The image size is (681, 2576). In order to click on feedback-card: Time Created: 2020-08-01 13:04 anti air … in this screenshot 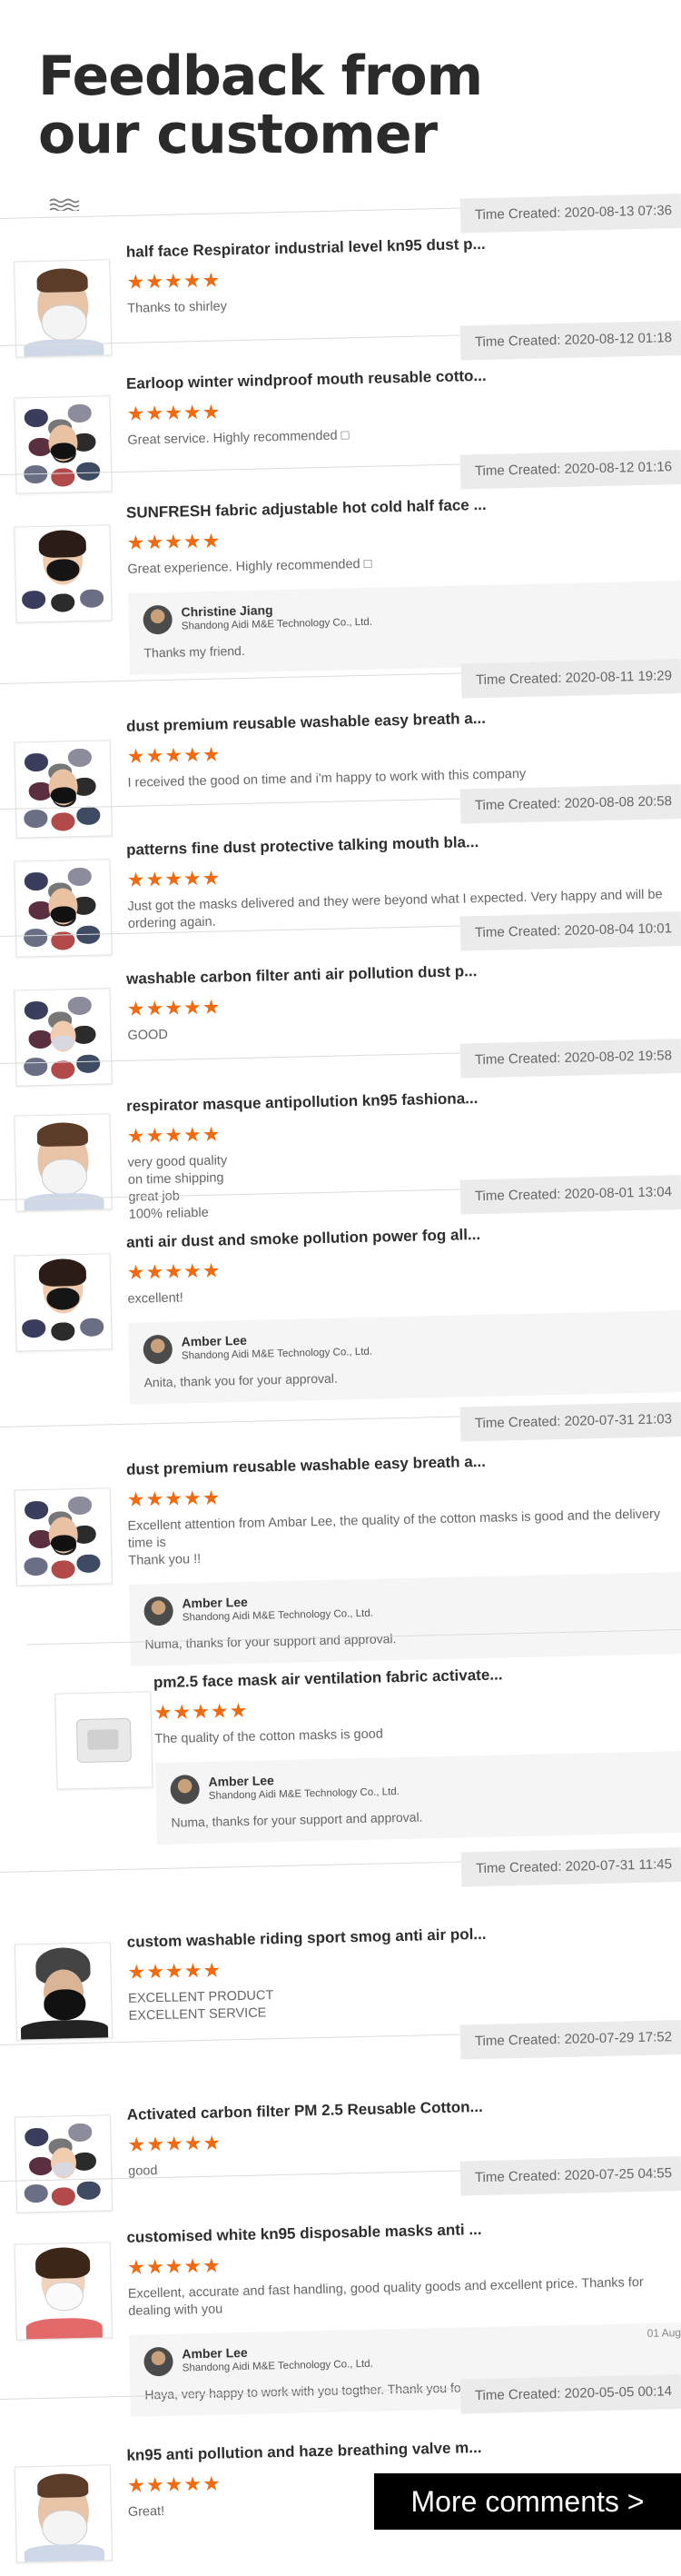, I will do `click(340, 1290)`.